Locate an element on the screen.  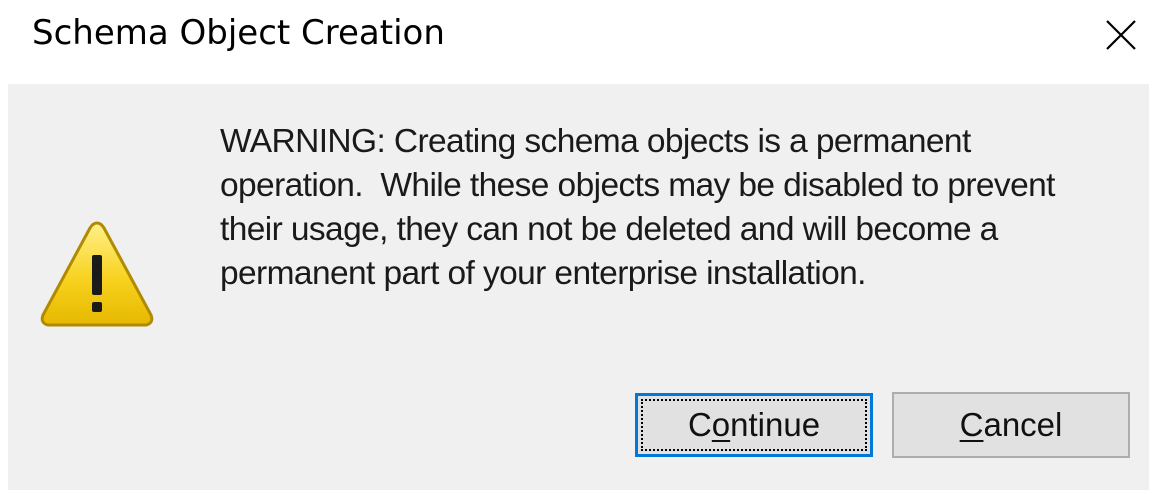
cancel-button: Cancel is located at coordinates (1011, 425).